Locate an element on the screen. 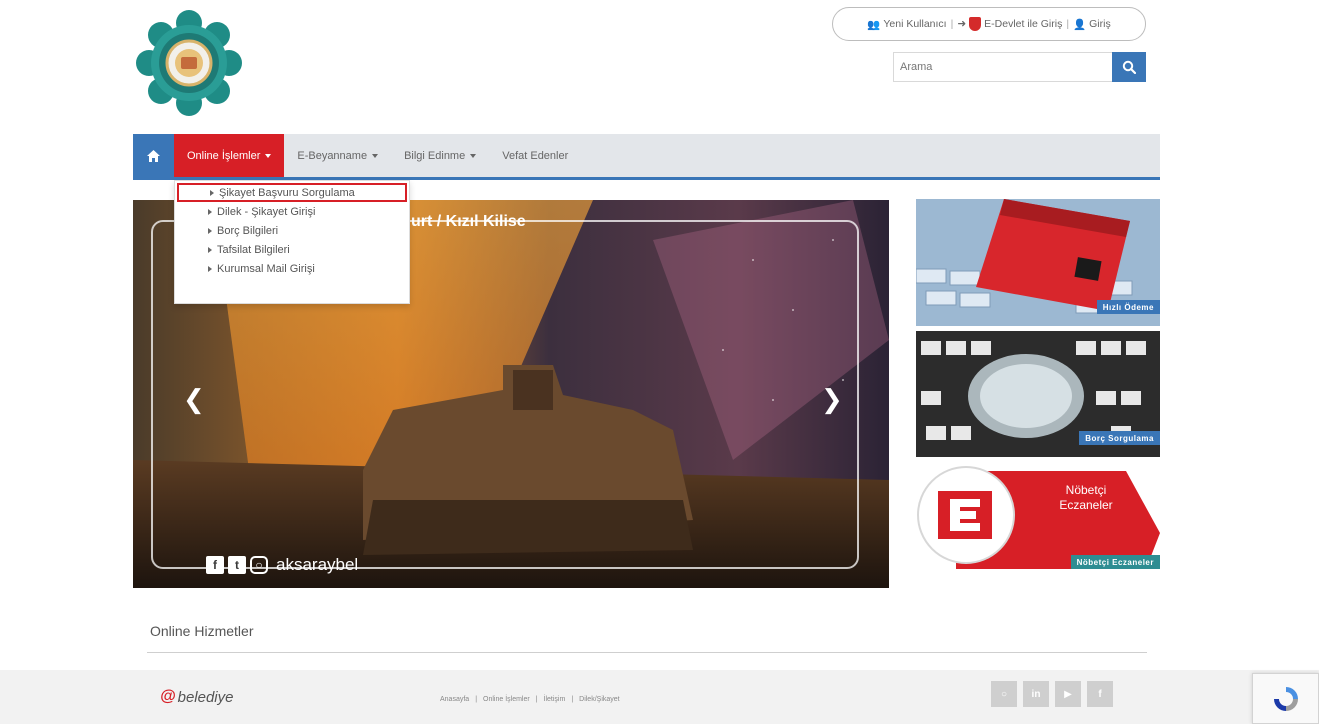 The height and width of the screenshot is (724, 1319). nav-vefat-edenler: Vefat Edenler is located at coordinates (535, 155).